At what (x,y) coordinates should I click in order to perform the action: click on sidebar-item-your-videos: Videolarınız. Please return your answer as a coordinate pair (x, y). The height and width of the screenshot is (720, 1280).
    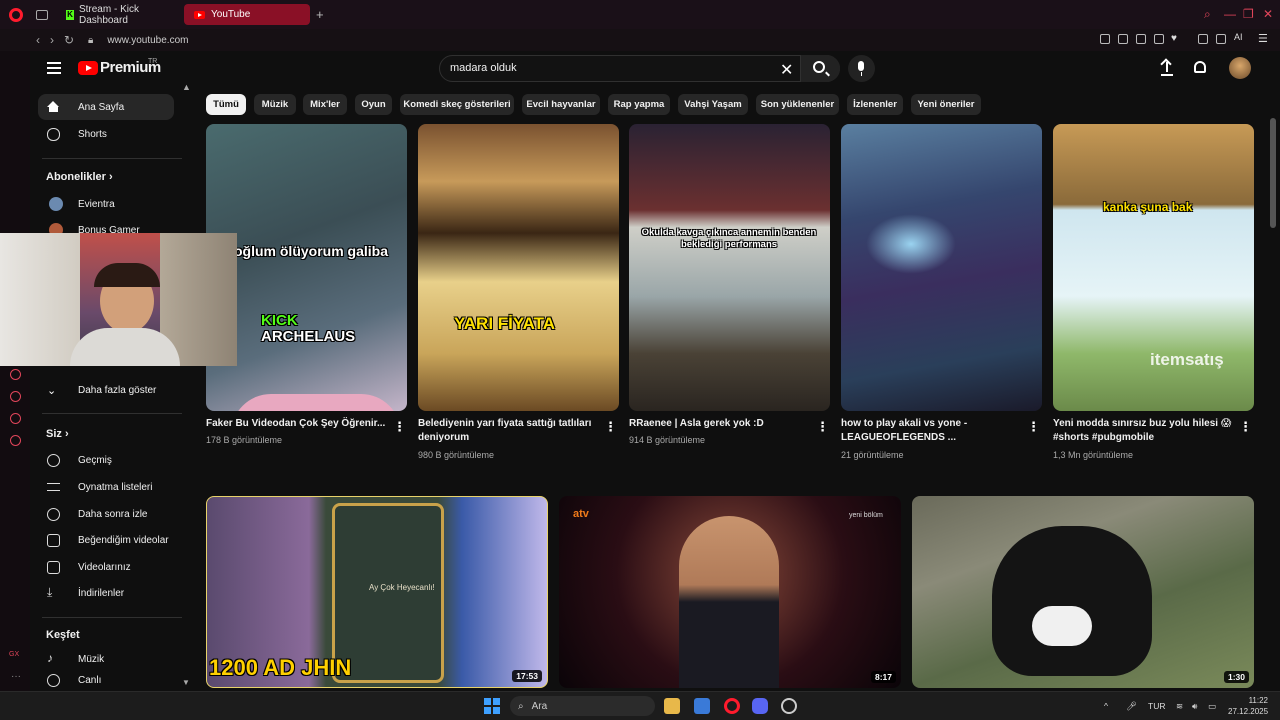
    Looking at the image, I should click on (106, 567).